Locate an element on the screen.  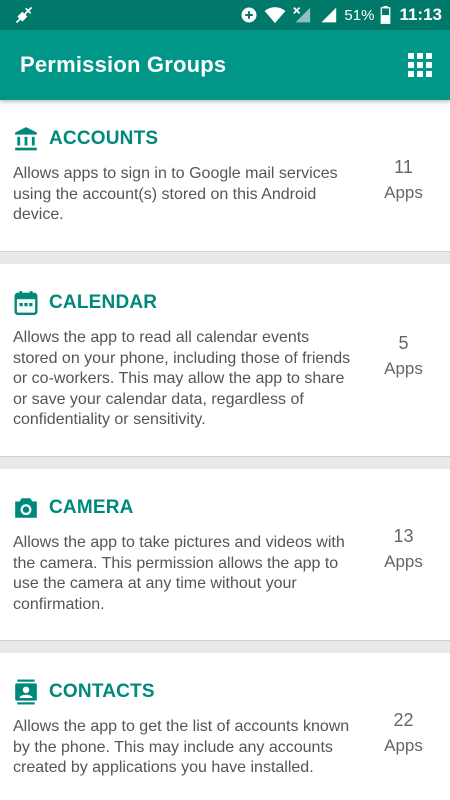
camera-icon is located at coordinates (26, 508).